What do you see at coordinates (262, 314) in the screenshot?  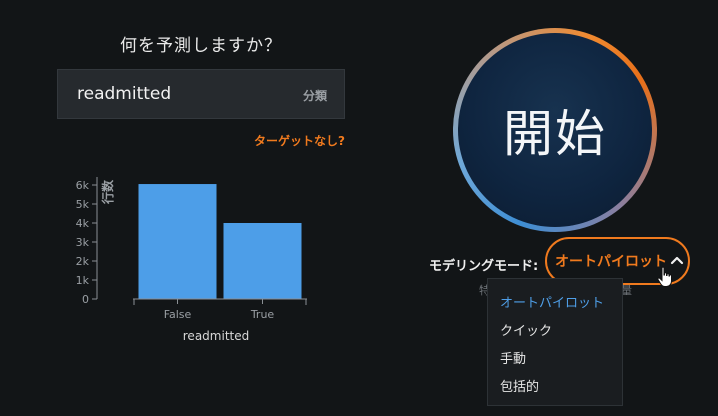 I see `x-tick-label: True` at bounding box center [262, 314].